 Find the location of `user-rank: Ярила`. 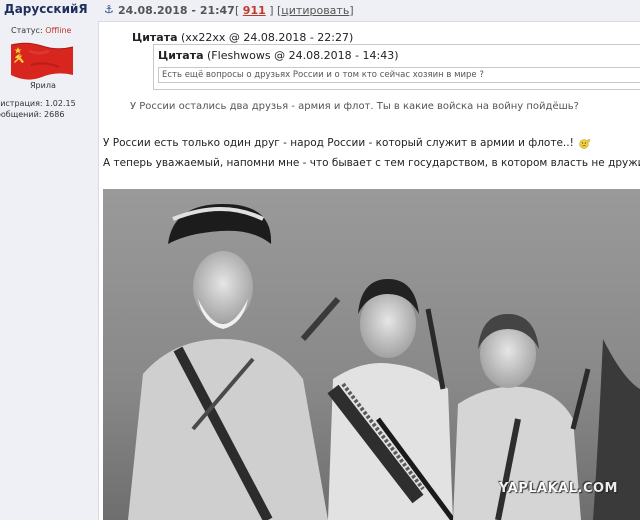

user-rank: Ярила is located at coordinates (43, 85).